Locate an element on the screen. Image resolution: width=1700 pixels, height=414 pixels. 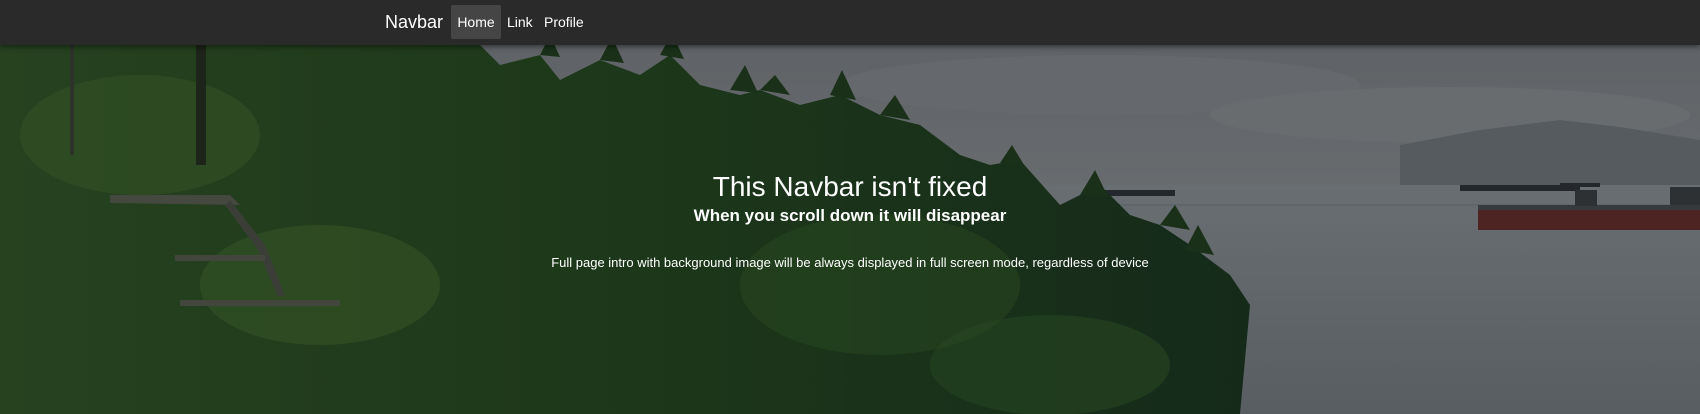
navbar: Navbar Home Link Profile is located at coordinates (850, 22).